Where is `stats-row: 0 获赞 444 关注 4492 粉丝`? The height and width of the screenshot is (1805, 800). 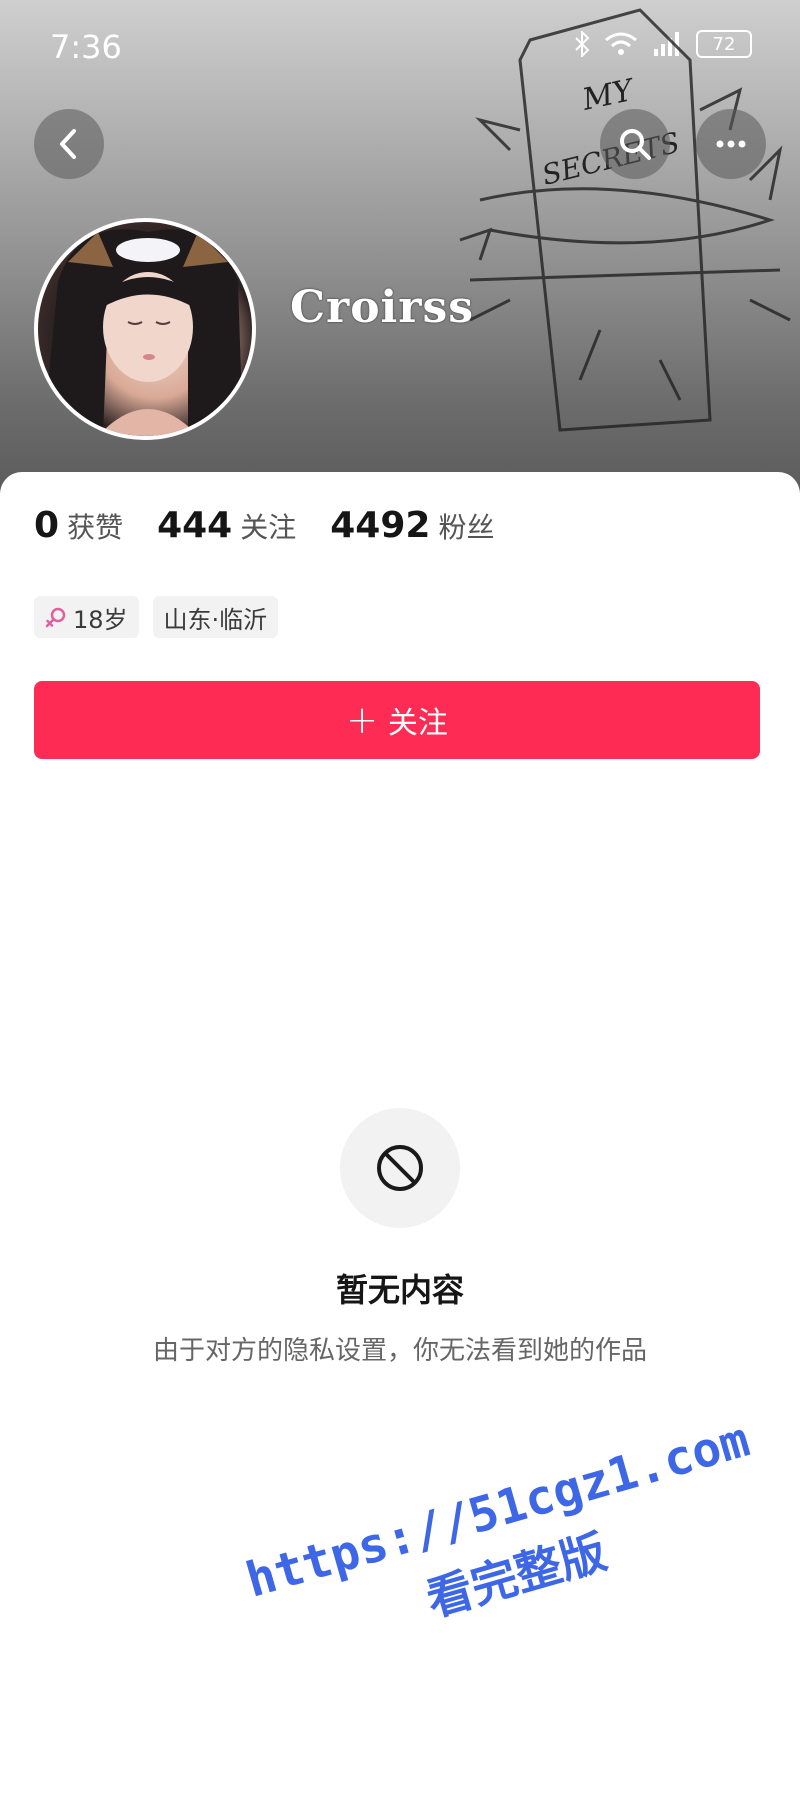
stats-row: 0 获赞 444 关注 4492 粉丝 is located at coordinates (281, 525).